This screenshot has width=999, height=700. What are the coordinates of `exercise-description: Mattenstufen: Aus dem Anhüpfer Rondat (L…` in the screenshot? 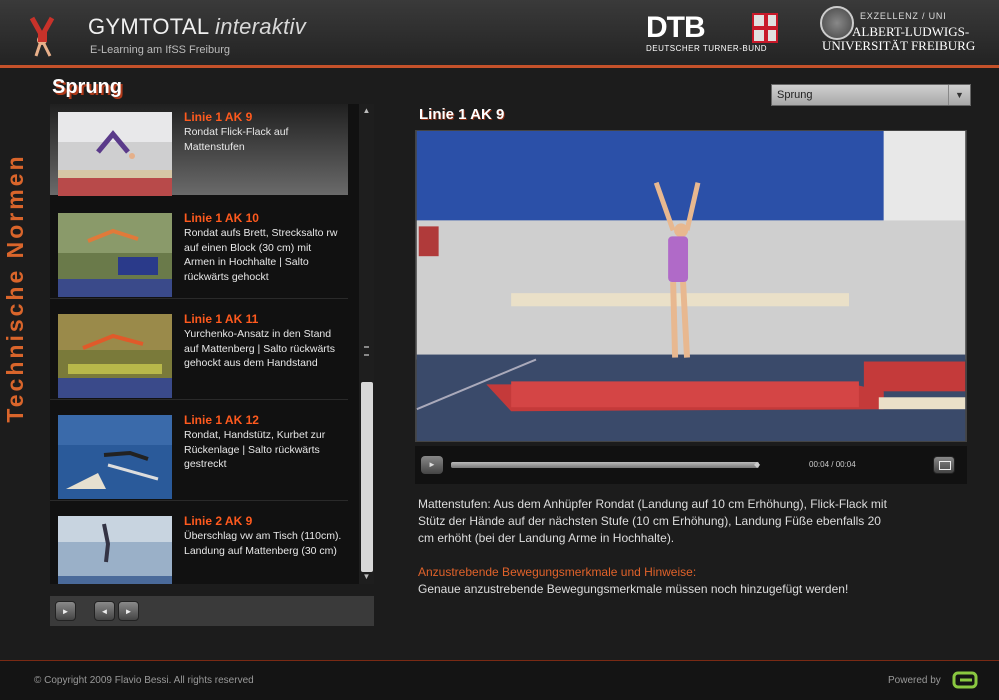 It's located at (652, 521).